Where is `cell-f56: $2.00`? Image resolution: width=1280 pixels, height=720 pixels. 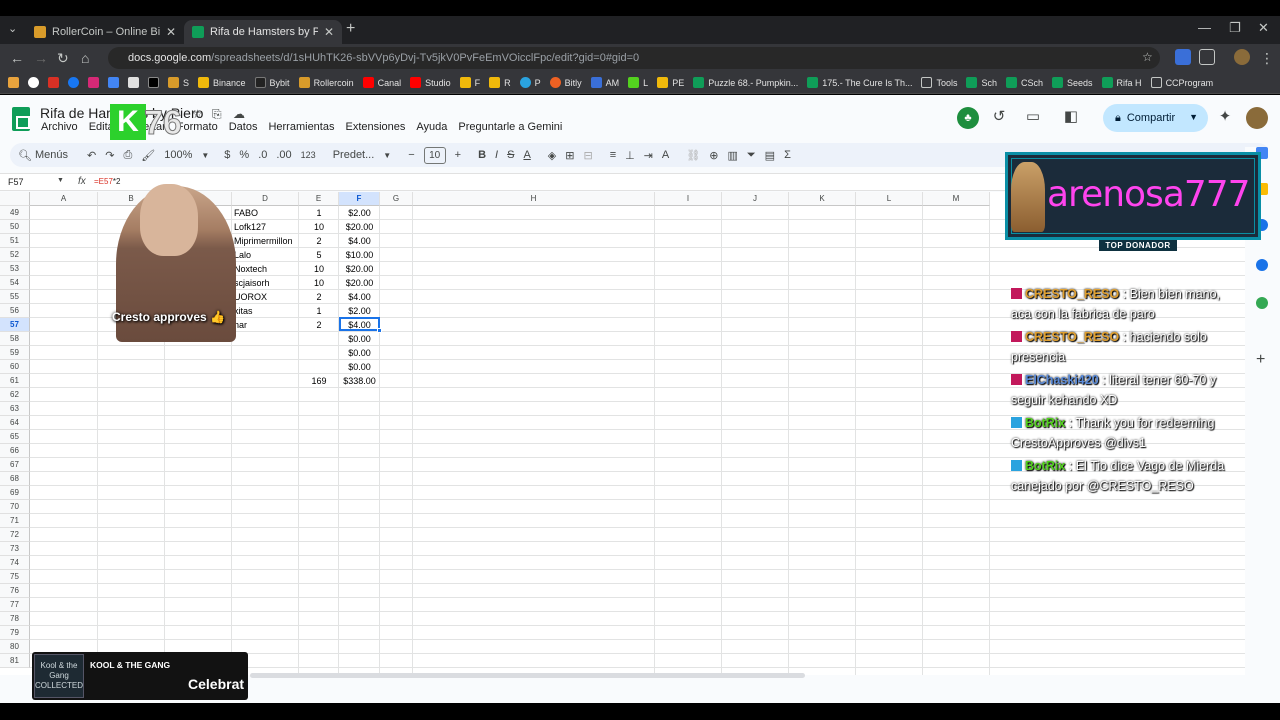
cell-f56: $2.00 is located at coordinates (359, 311).